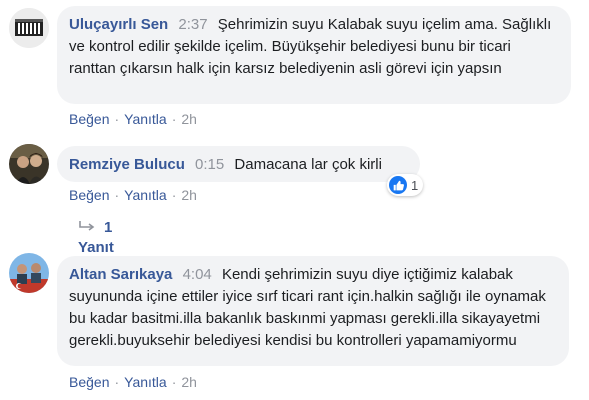 The image size is (589, 400). Describe the element at coordinates (87, 226) in the screenshot. I see `reply-arrow-icon` at that location.